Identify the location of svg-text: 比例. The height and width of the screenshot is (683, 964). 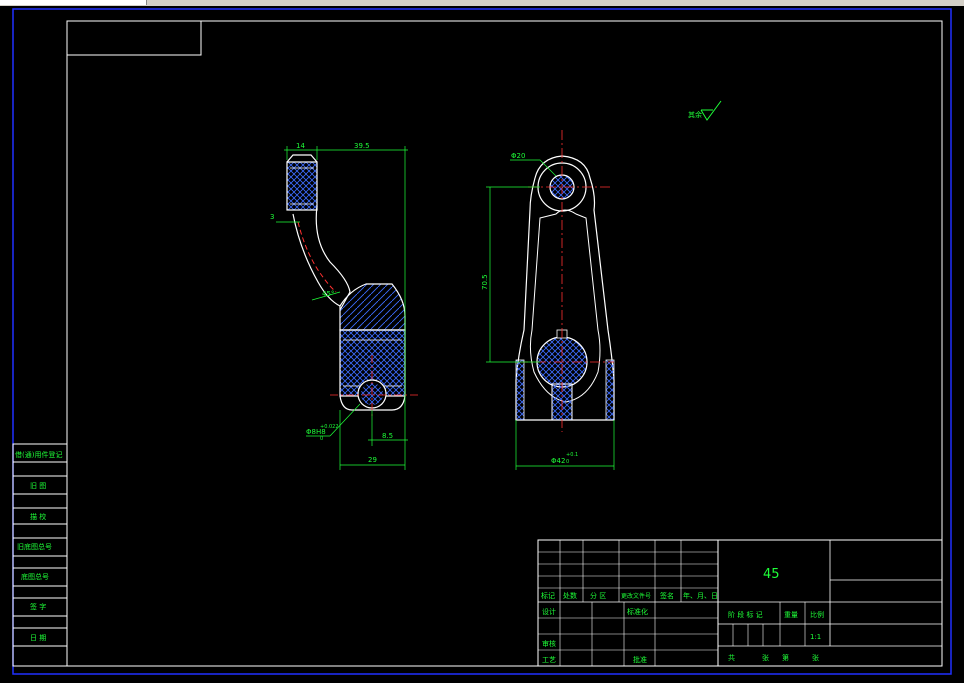
(817, 614).